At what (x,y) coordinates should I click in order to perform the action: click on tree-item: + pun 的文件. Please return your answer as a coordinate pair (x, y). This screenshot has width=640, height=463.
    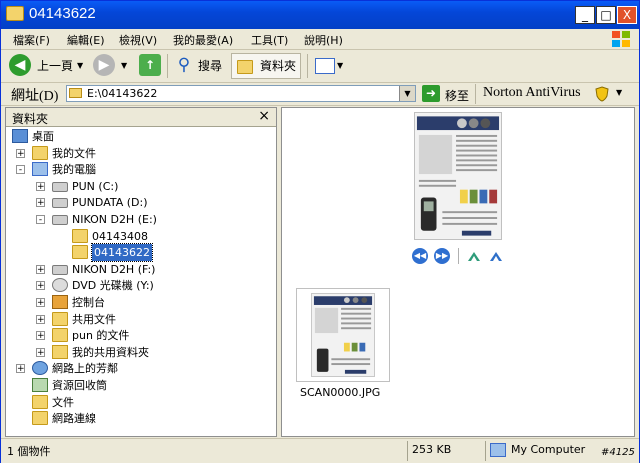
    Looking at the image, I should click on (140, 335).